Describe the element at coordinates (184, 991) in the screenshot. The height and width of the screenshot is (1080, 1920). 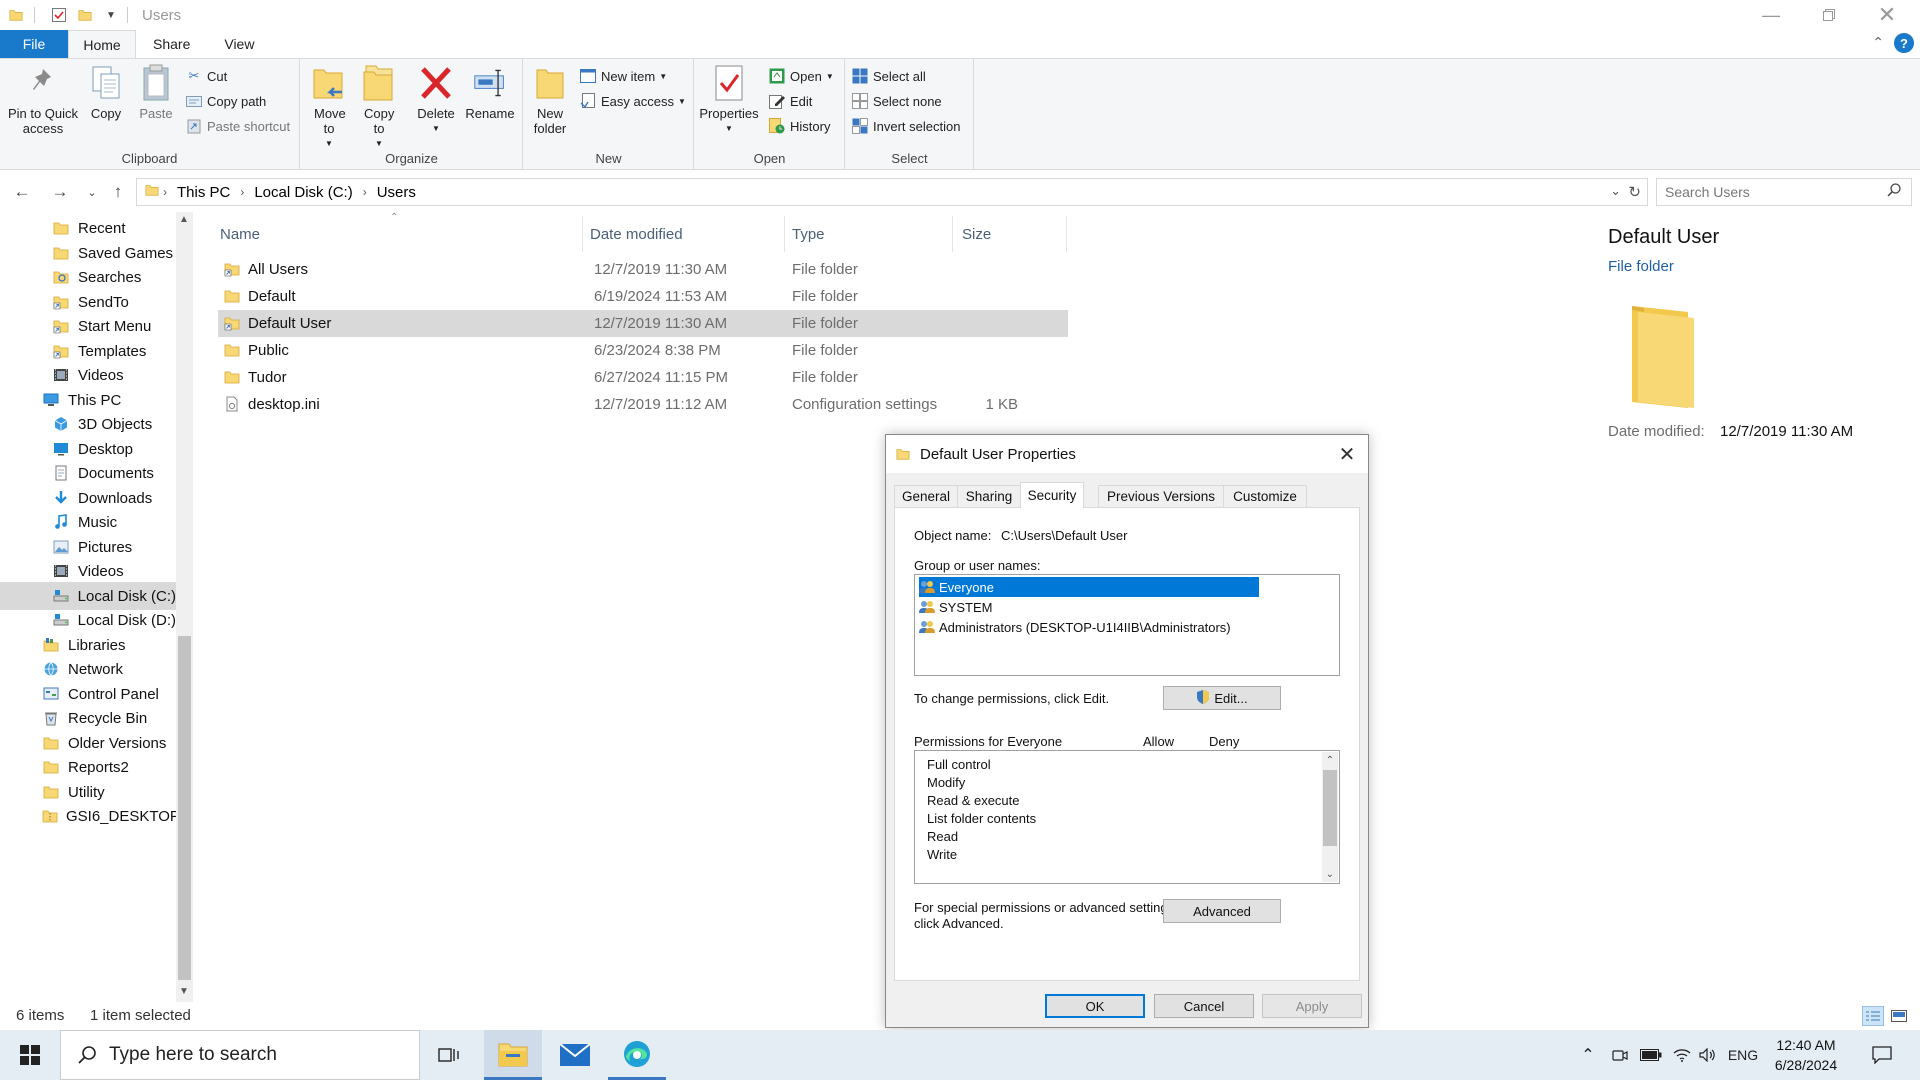
I see `scroll-down-arrow-icon: ▼` at that location.